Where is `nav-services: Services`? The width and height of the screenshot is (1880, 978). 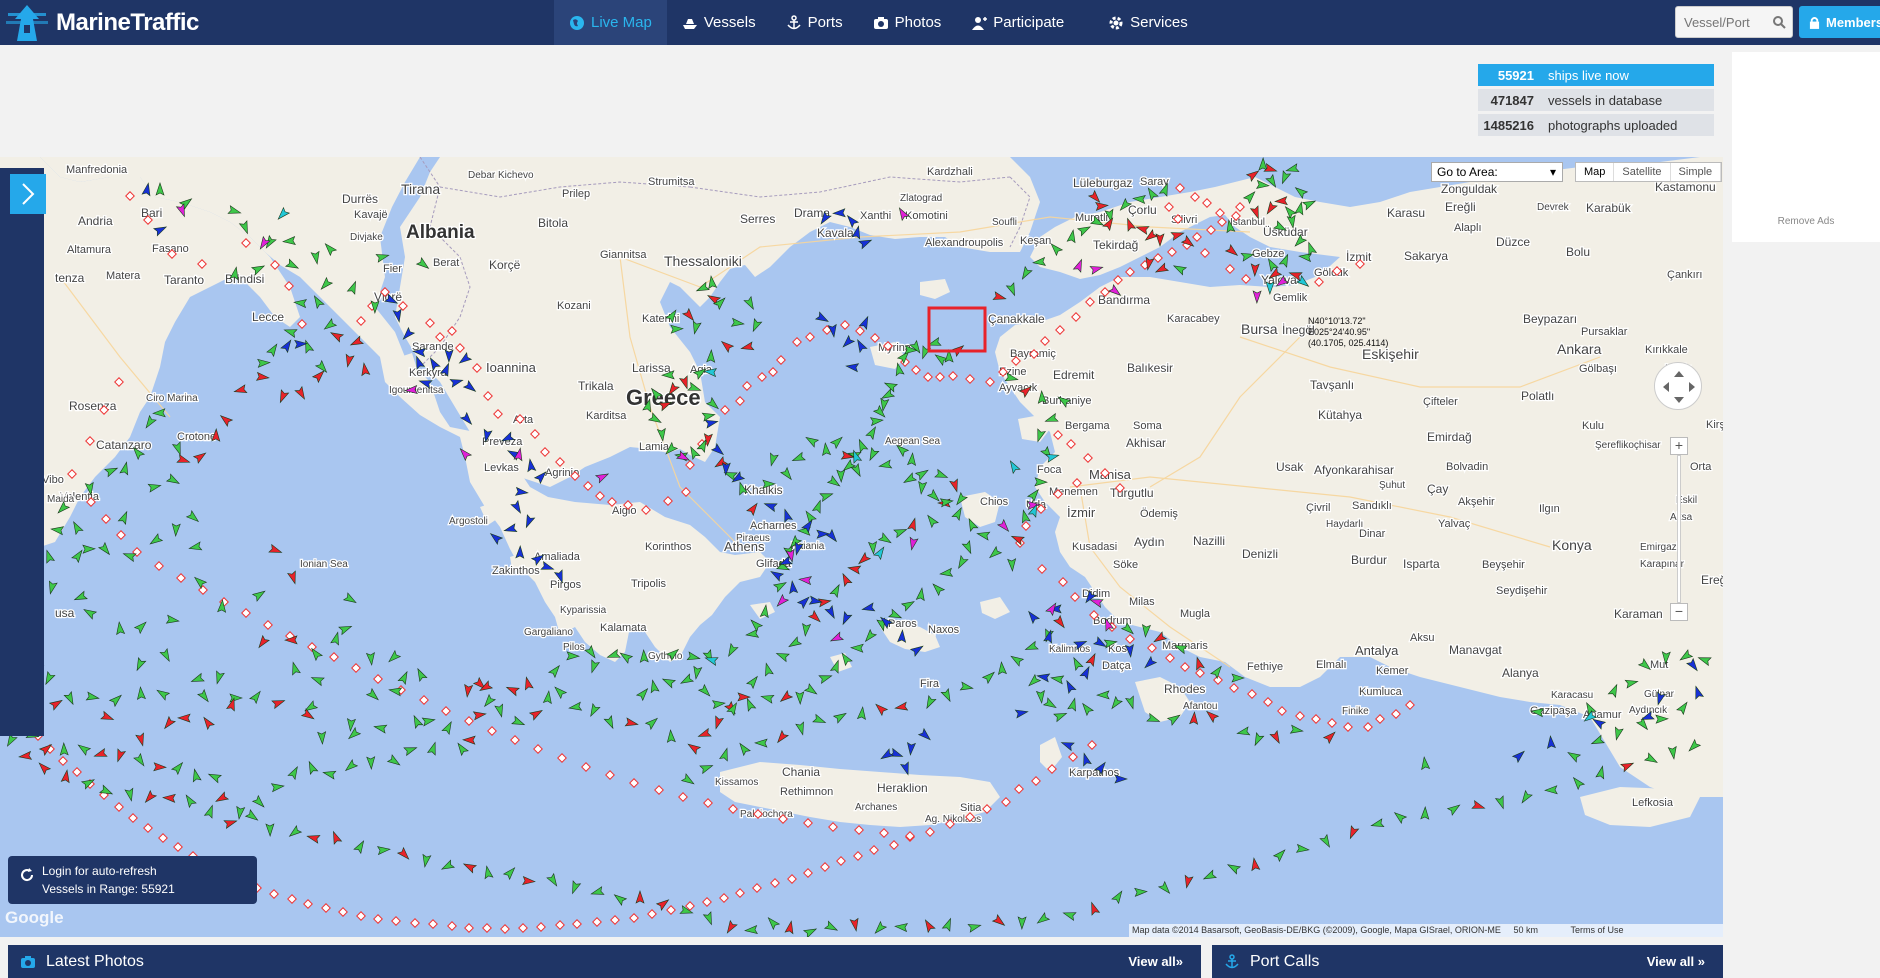 nav-services: Services is located at coordinates (1148, 22).